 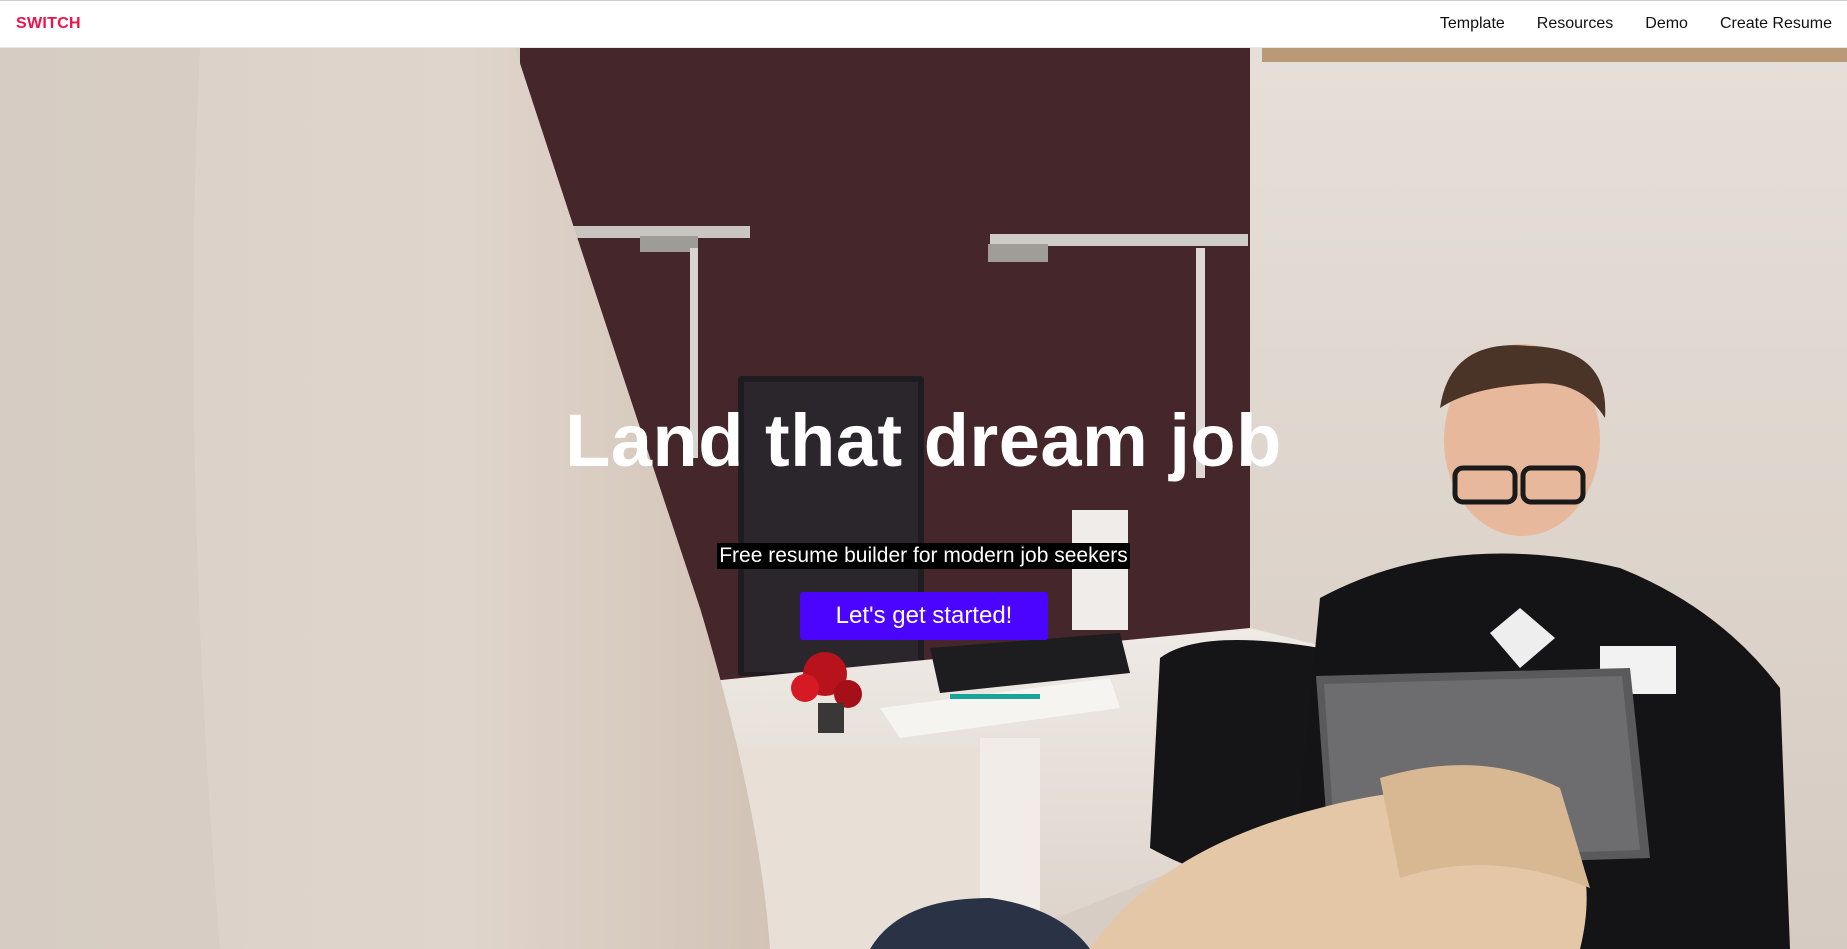 I want to click on nav-link-resources: Resources, so click(x=1575, y=24).